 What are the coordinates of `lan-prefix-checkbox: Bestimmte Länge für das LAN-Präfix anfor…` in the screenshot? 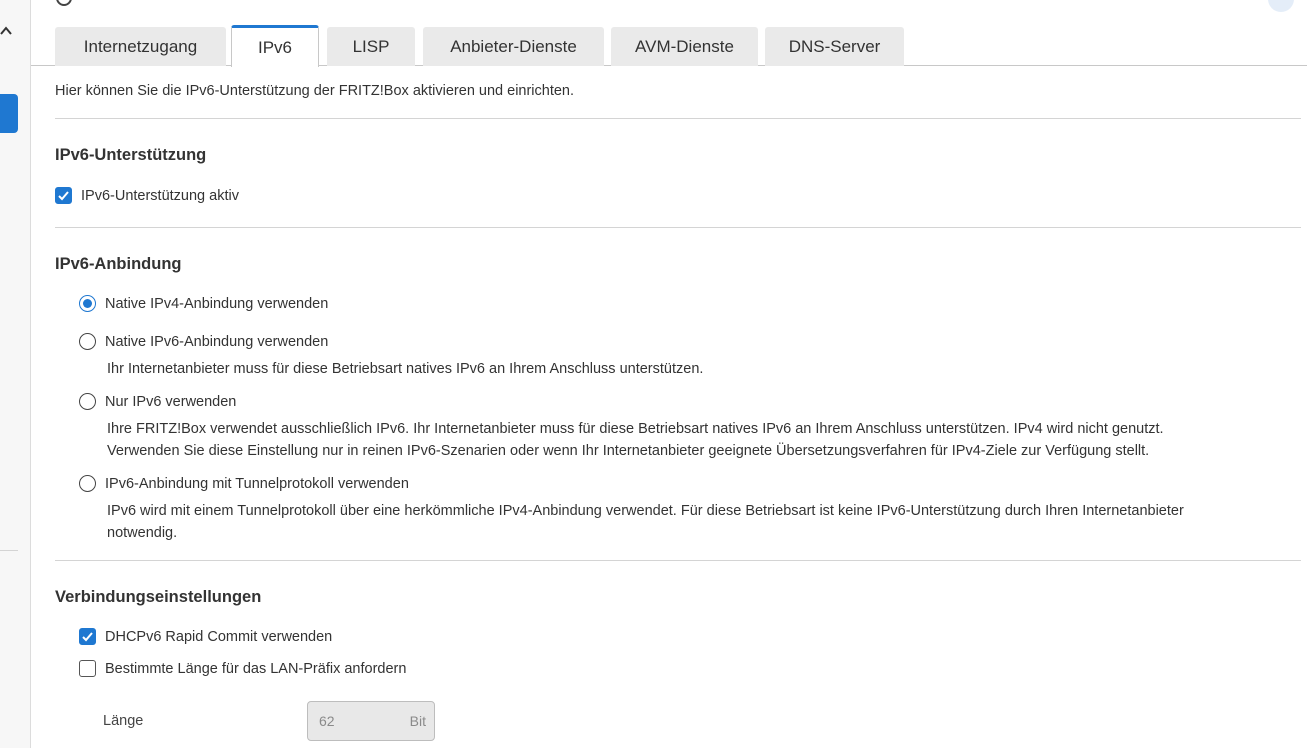 It's located at (242, 668).